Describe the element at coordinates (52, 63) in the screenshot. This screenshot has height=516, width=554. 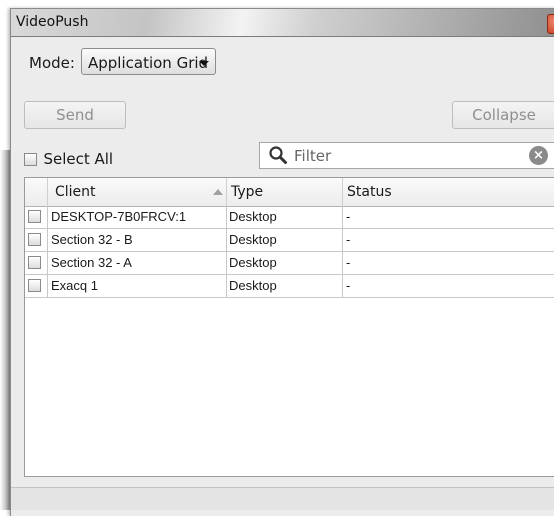
I see `mode-label: Mode:` at that location.